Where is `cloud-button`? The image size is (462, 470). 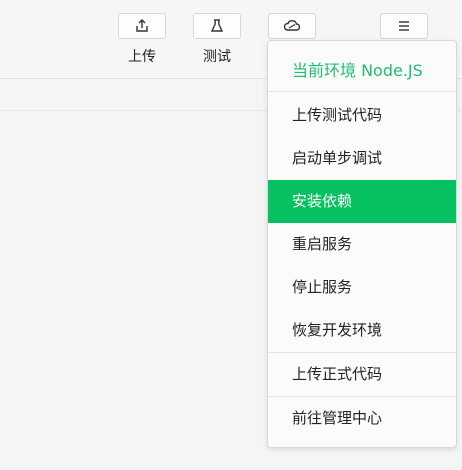
cloud-button is located at coordinates (292, 26).